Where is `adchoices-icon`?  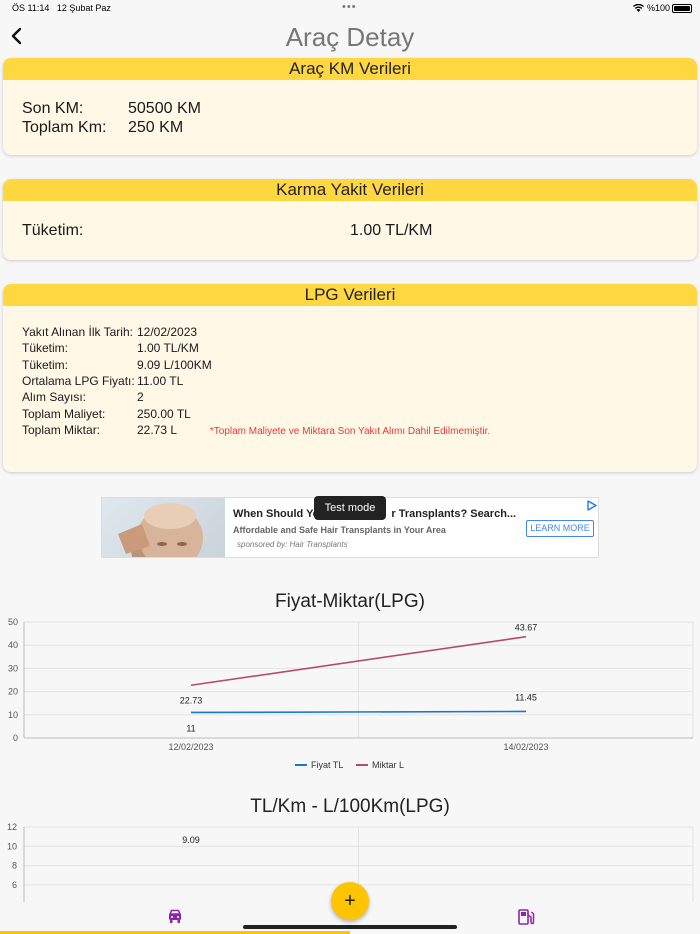
adchoices-icon is located at coordinates (591, 507).